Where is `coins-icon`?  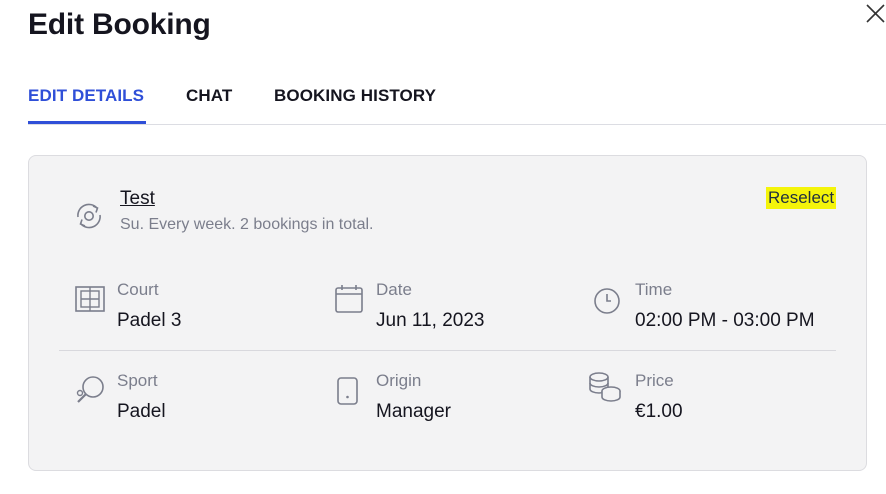
coins-icon is located at coordinates (605, 387).